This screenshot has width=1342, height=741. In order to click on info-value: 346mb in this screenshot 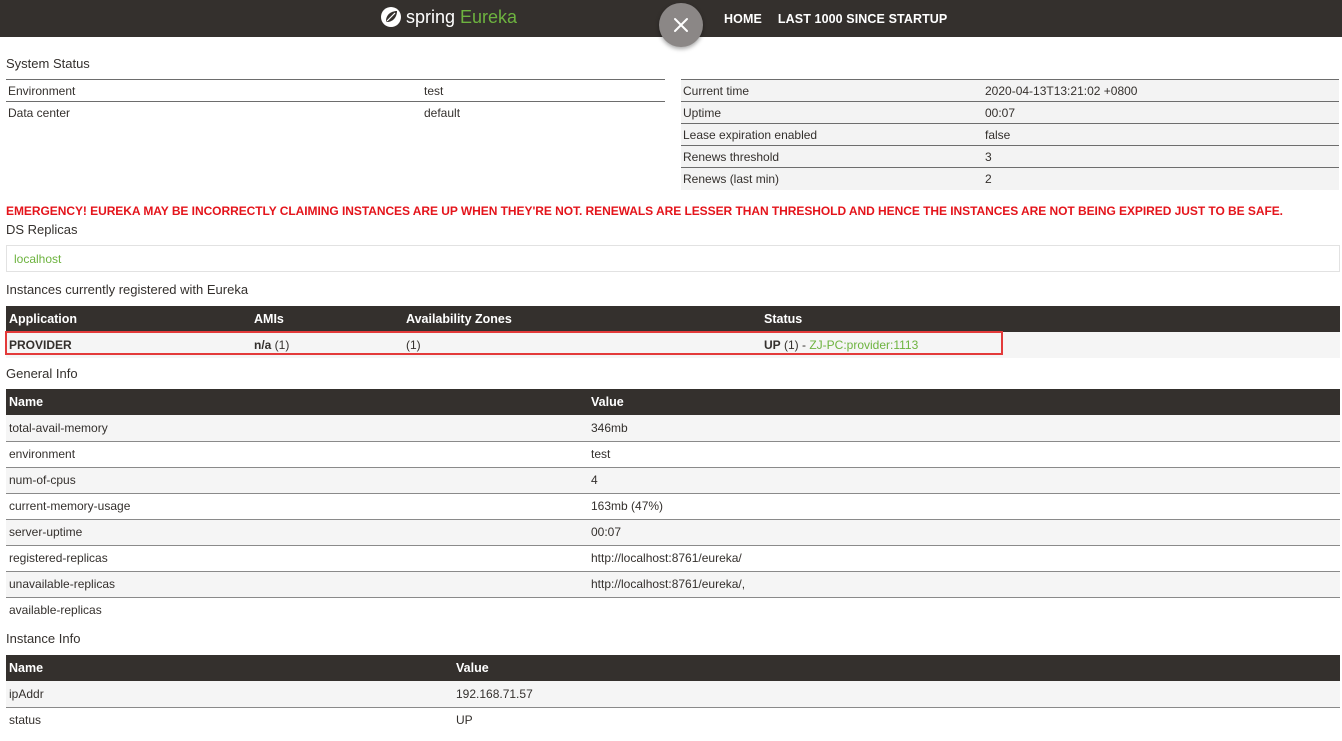, I will do `click(964, 428)`.